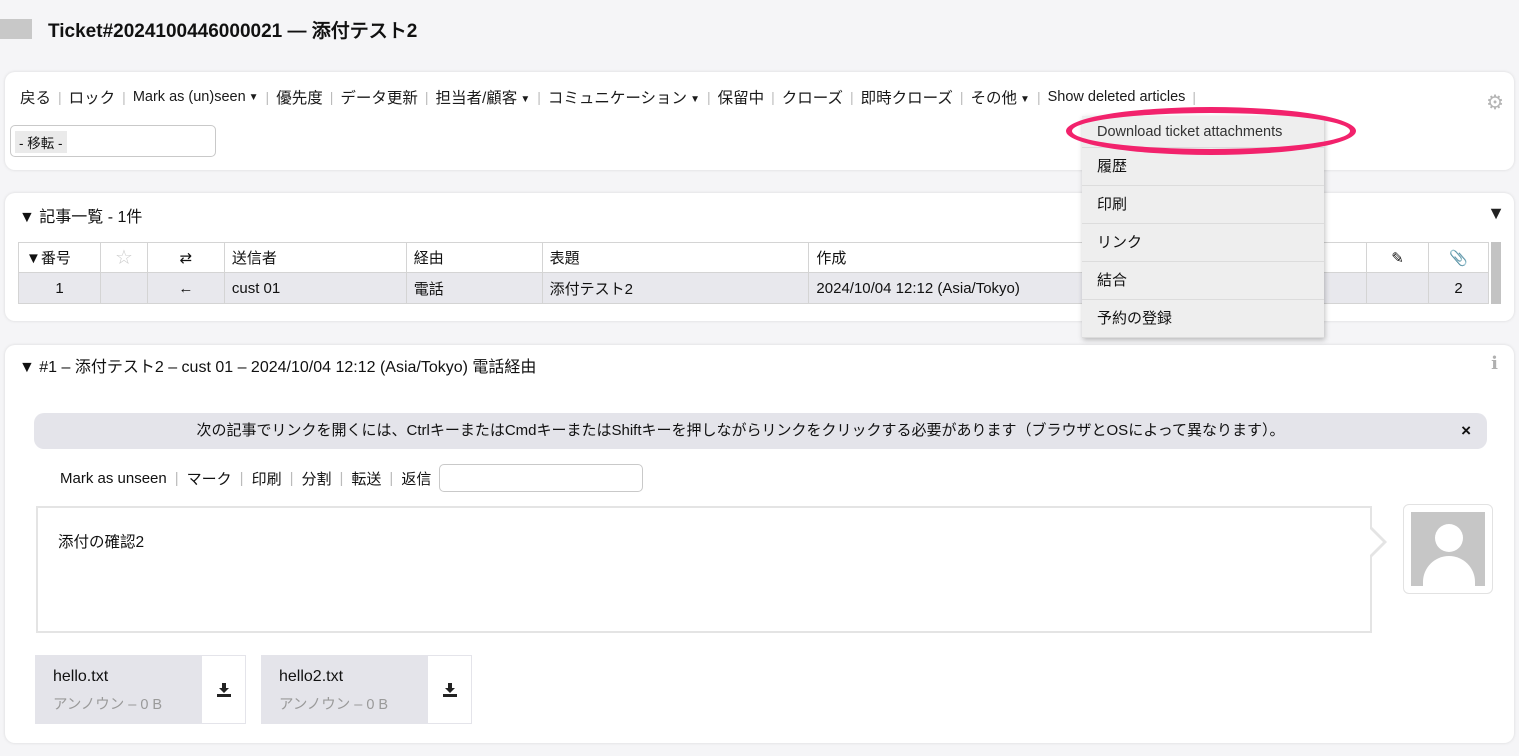  I want to click on mark-link: マーク, so click(209, 478).